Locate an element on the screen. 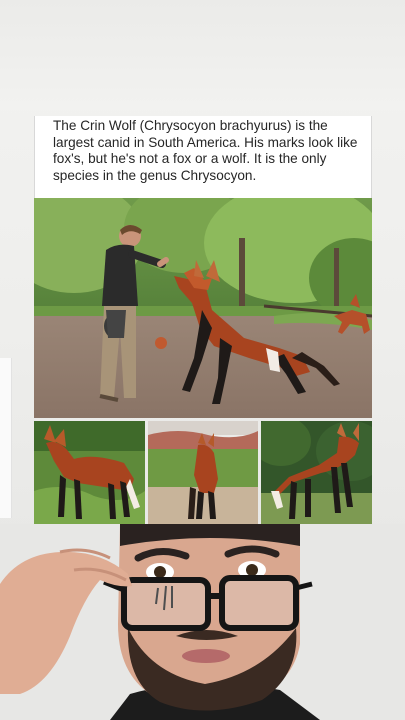 The image size is (405, 720). maned-wolf-forest-image is located at coordinates (316, 472).